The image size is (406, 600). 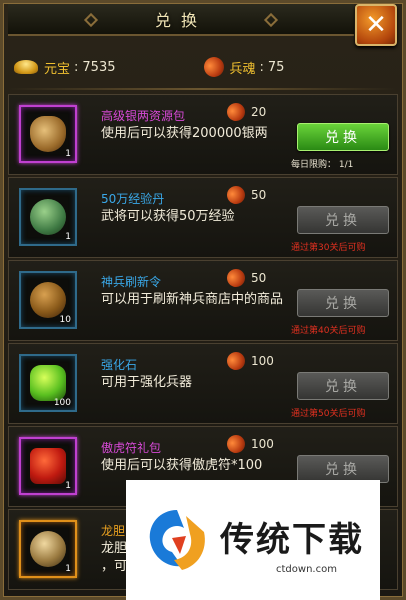 I want to click on watermark: 传统下载 ctdown.com, so click(x=253, y=540).